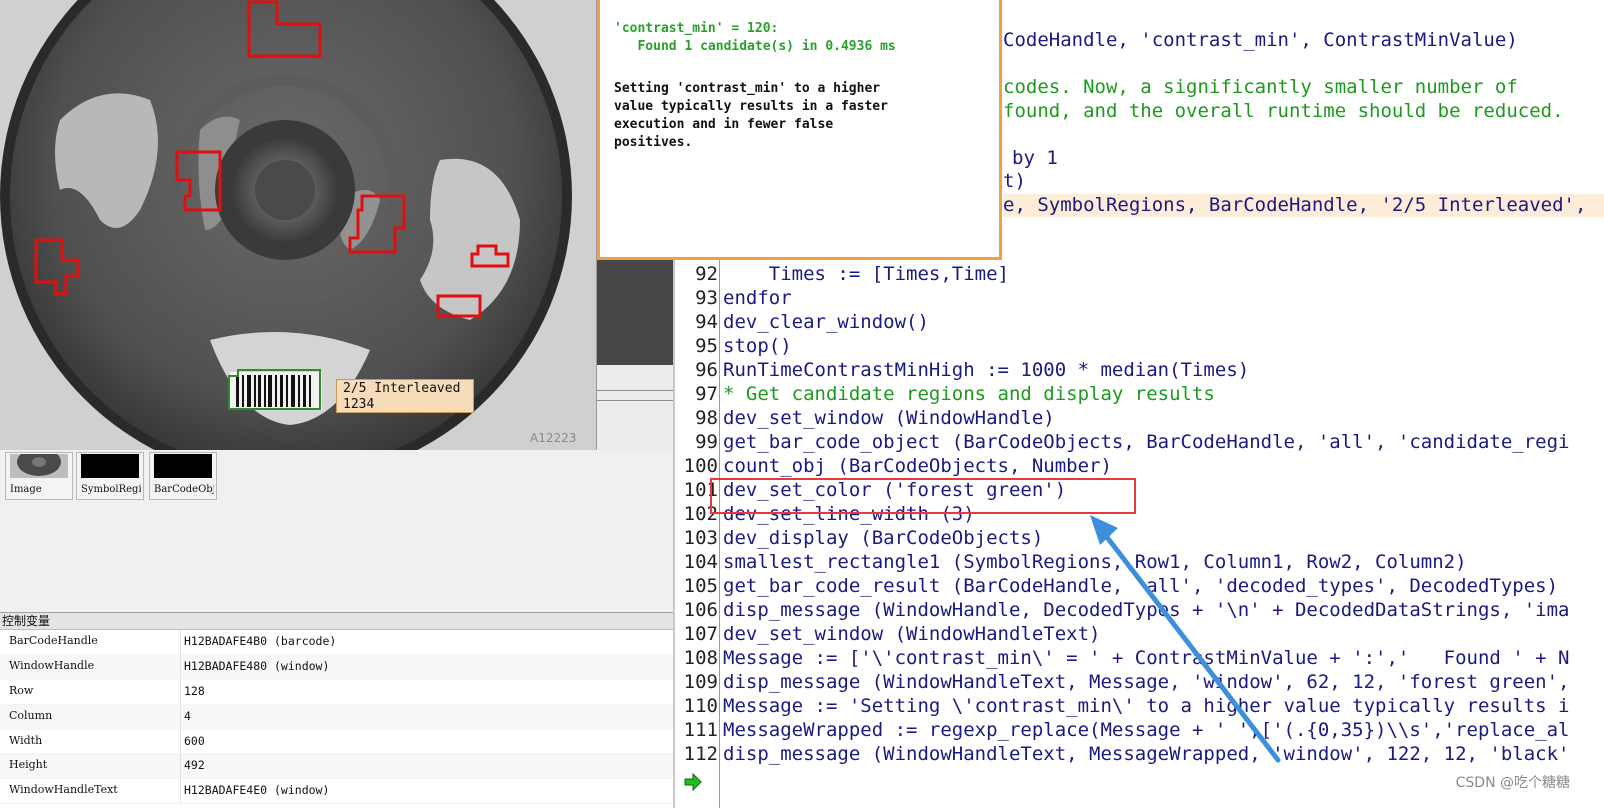 The width and height of the screenshot is (1604, 808). What do you see at coordinates (194, 765) in the screenshot?
I see `variable-value: 492` at bounding box center [194, 765].